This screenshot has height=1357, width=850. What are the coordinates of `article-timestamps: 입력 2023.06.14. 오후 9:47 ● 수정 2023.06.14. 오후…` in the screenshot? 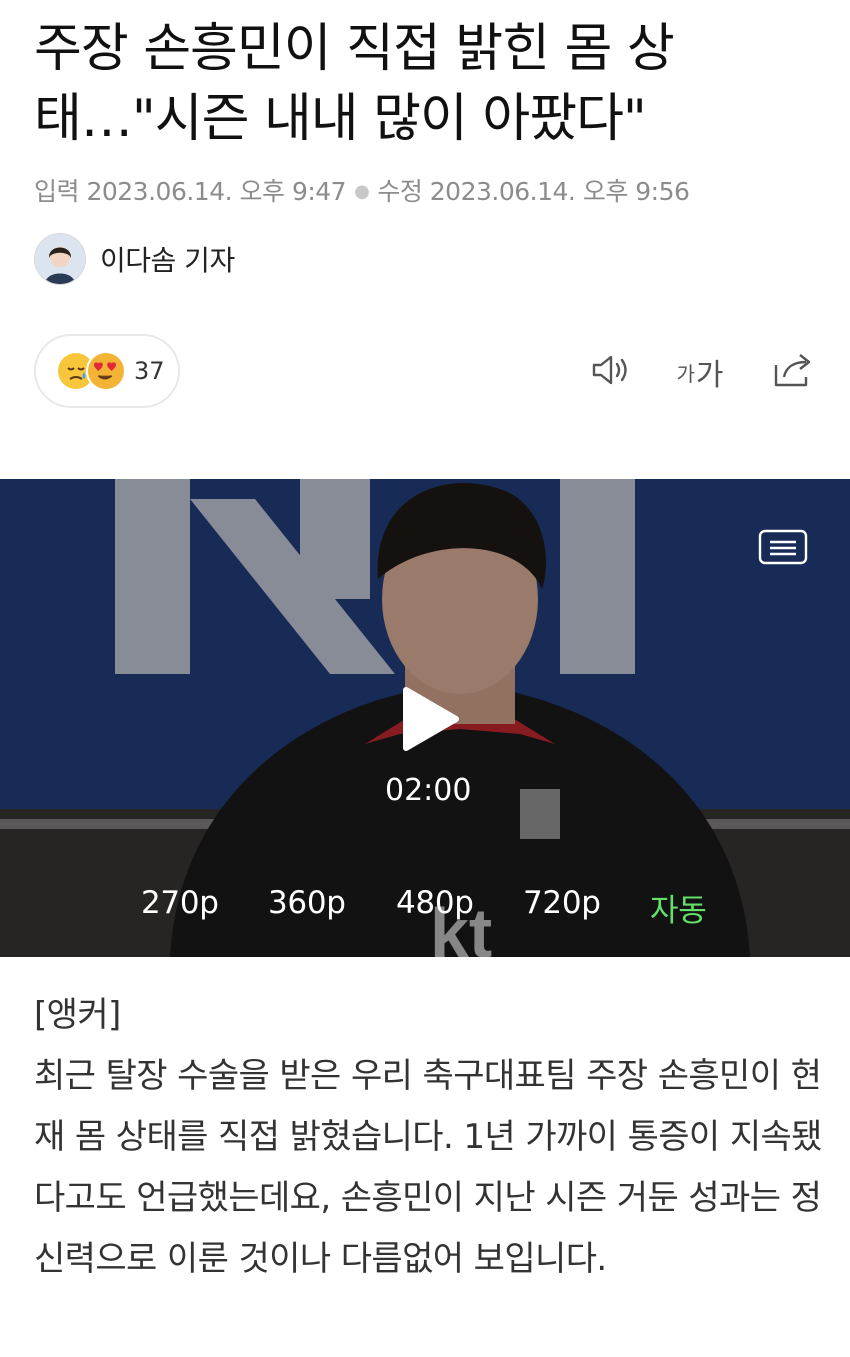 It's located at (362, 190).